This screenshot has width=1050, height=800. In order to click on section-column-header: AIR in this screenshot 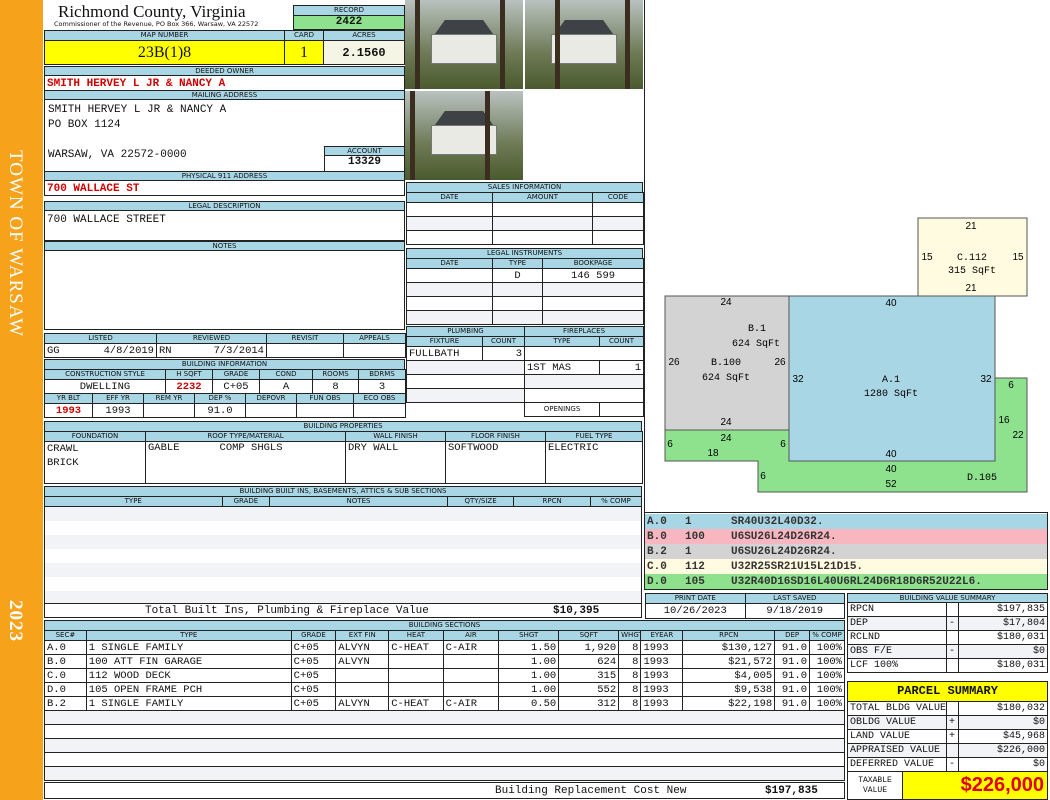, I will do `click(471, 635)`.